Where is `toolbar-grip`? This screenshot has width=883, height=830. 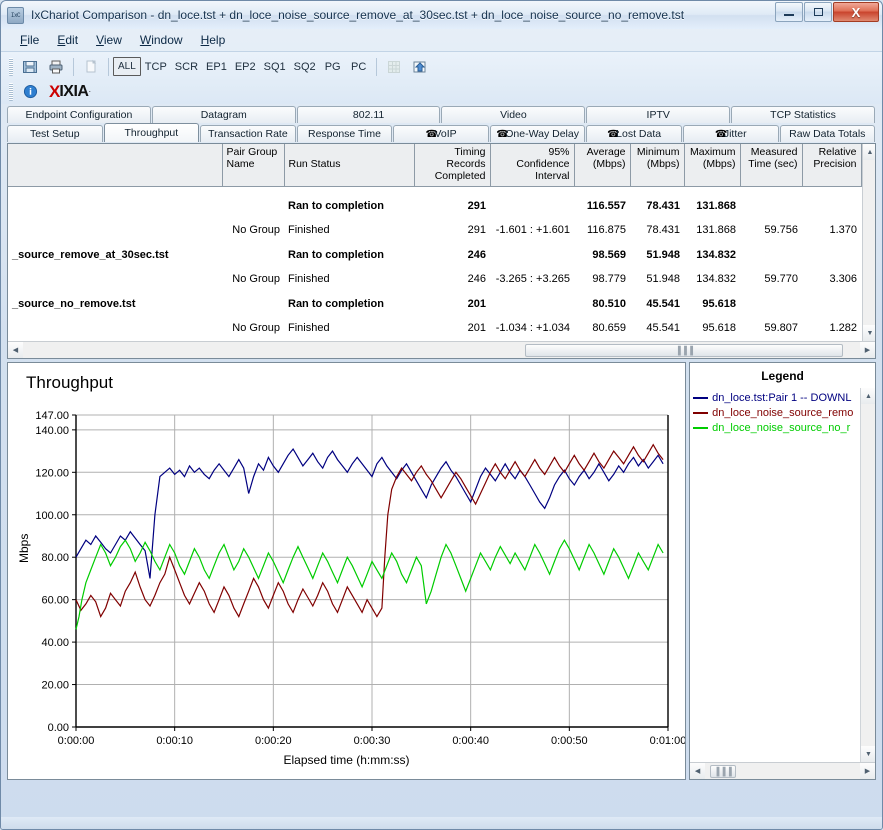
toolbar-grip is located at coordinates (11, 66).